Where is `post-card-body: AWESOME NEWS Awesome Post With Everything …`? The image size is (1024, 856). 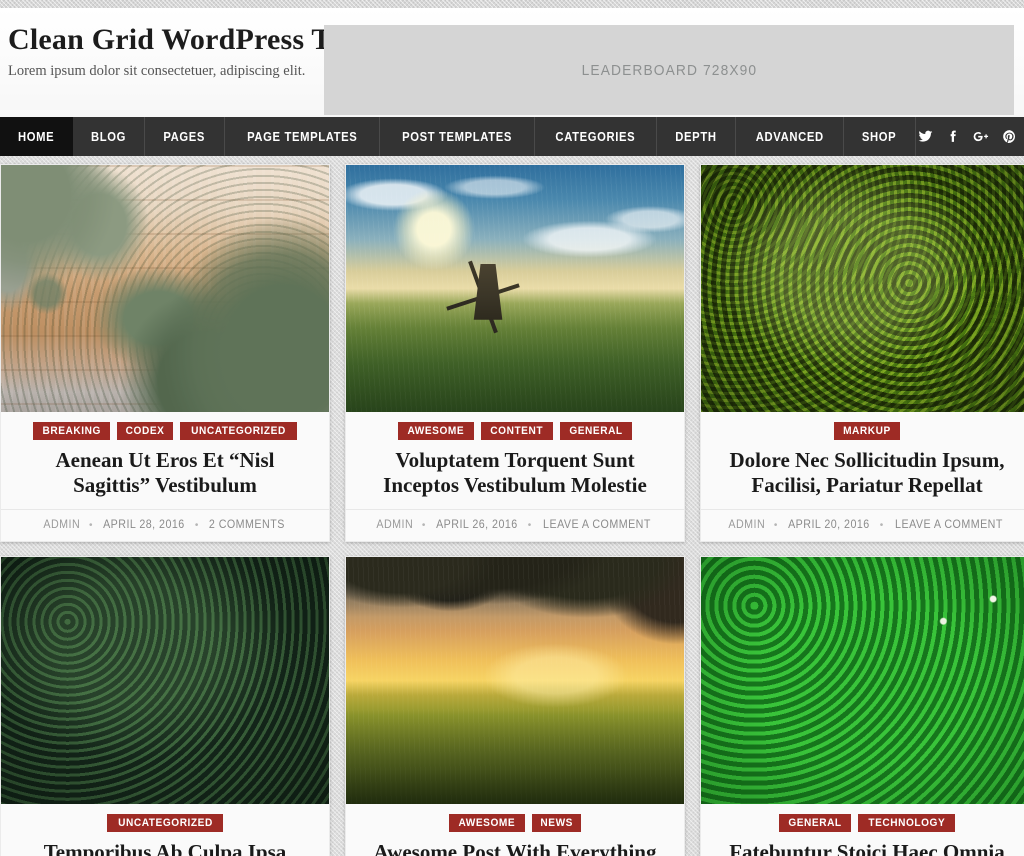 post-card-body: AWESOME NEWS Awesome Post With Everything … is located at coordinates (515, 830).